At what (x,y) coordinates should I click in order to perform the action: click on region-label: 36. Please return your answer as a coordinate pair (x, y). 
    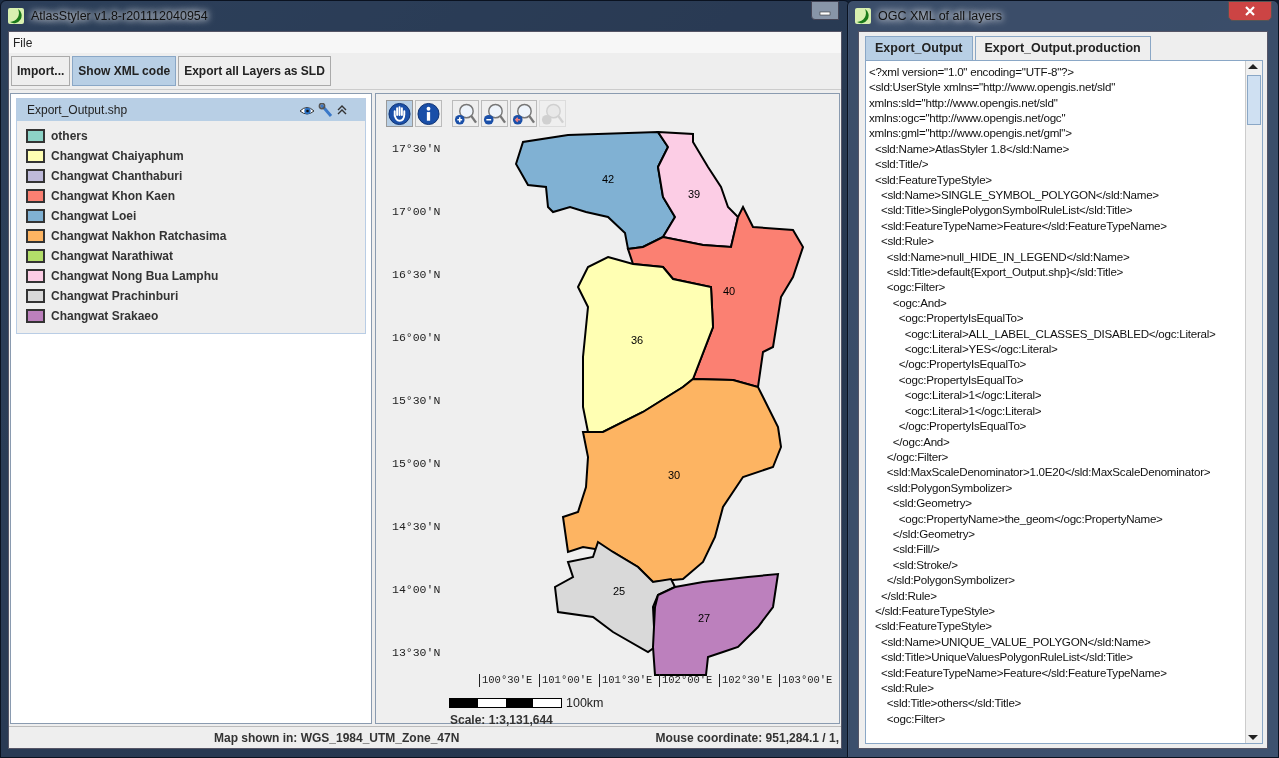
    Looking at the image, I should click on (637, 340).